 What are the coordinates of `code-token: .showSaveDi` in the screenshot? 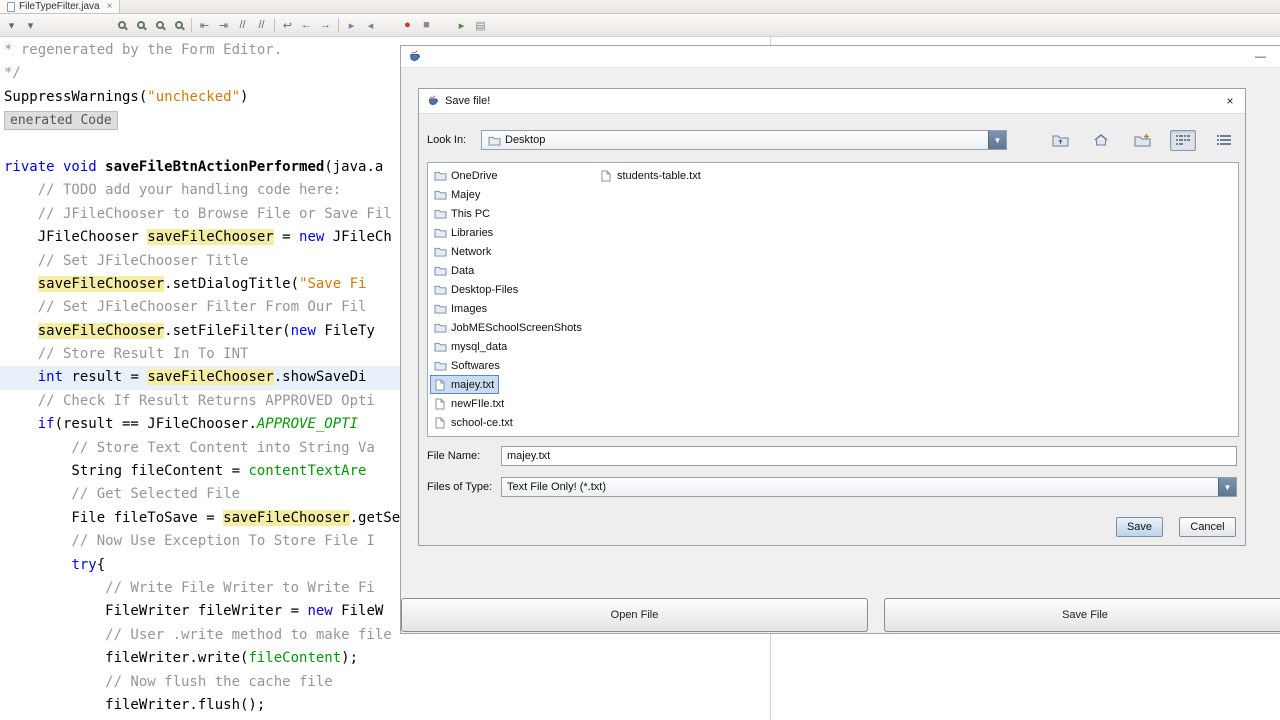 It's located at (320, 377).